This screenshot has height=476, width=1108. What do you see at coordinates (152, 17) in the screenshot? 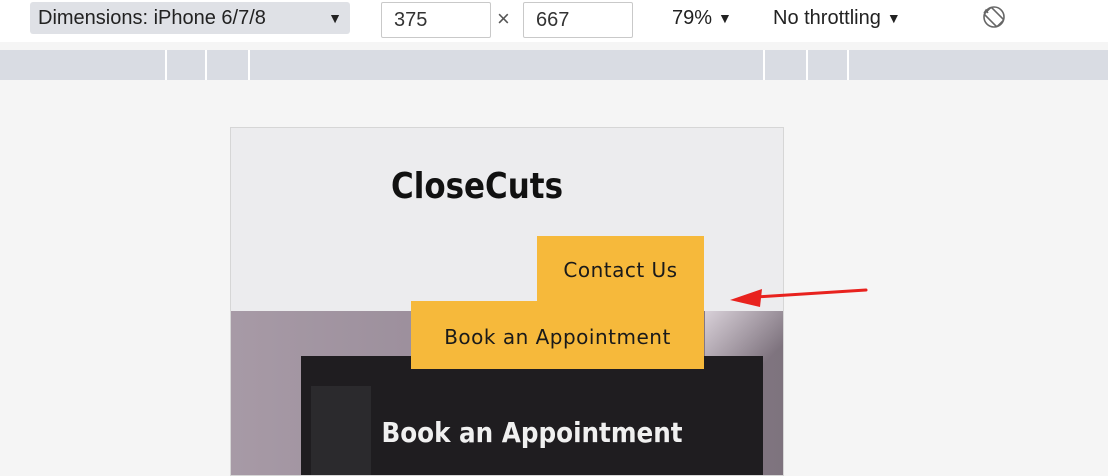
I see `dimensions-label: Dimensions: iPhone 6/7/8` at bounding box center [152, 17].